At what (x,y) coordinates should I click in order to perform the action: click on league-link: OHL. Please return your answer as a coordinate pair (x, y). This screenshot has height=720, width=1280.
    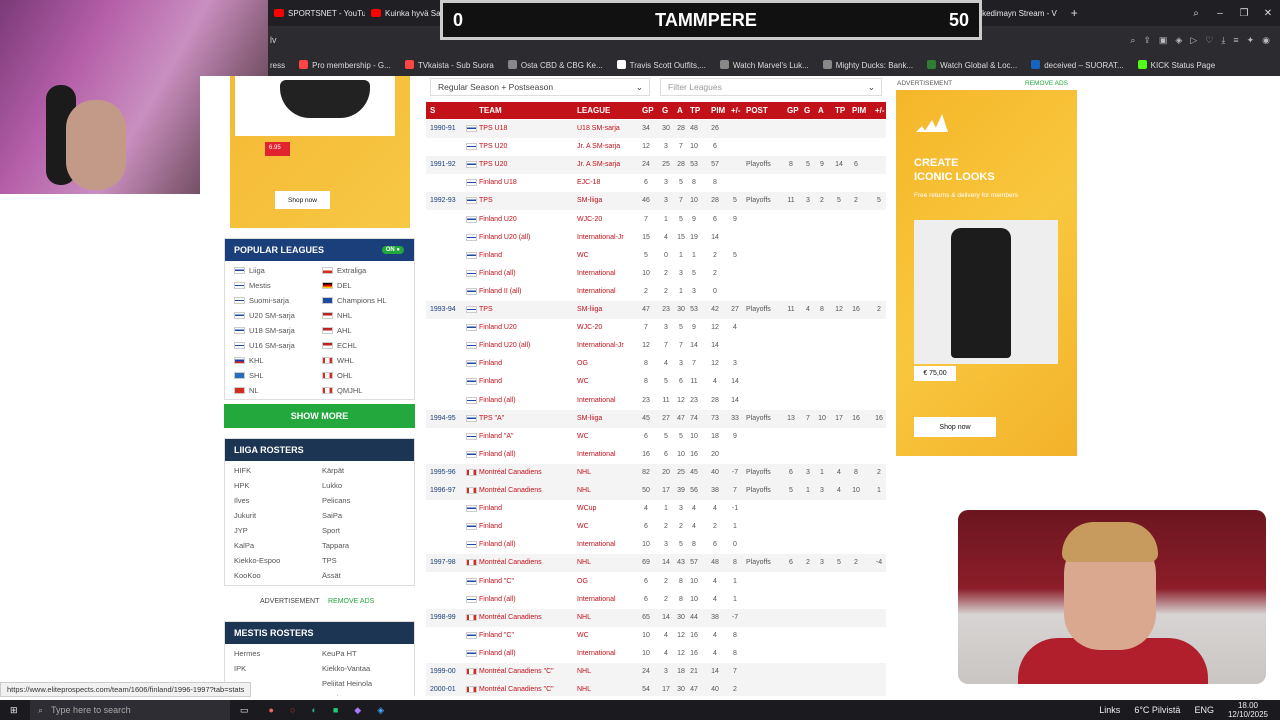
    Looking at the image, I should click on (366, 375).